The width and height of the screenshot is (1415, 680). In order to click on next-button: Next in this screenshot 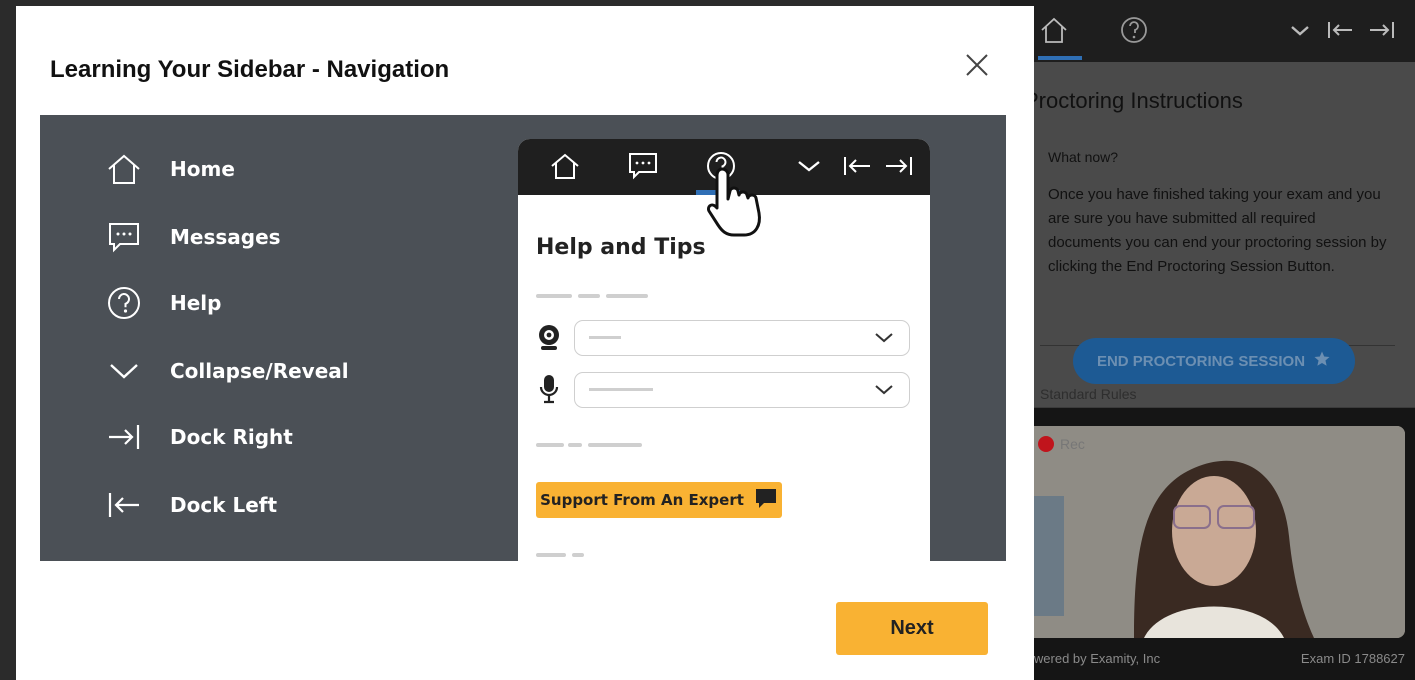, I will do `click(912, 628)`.